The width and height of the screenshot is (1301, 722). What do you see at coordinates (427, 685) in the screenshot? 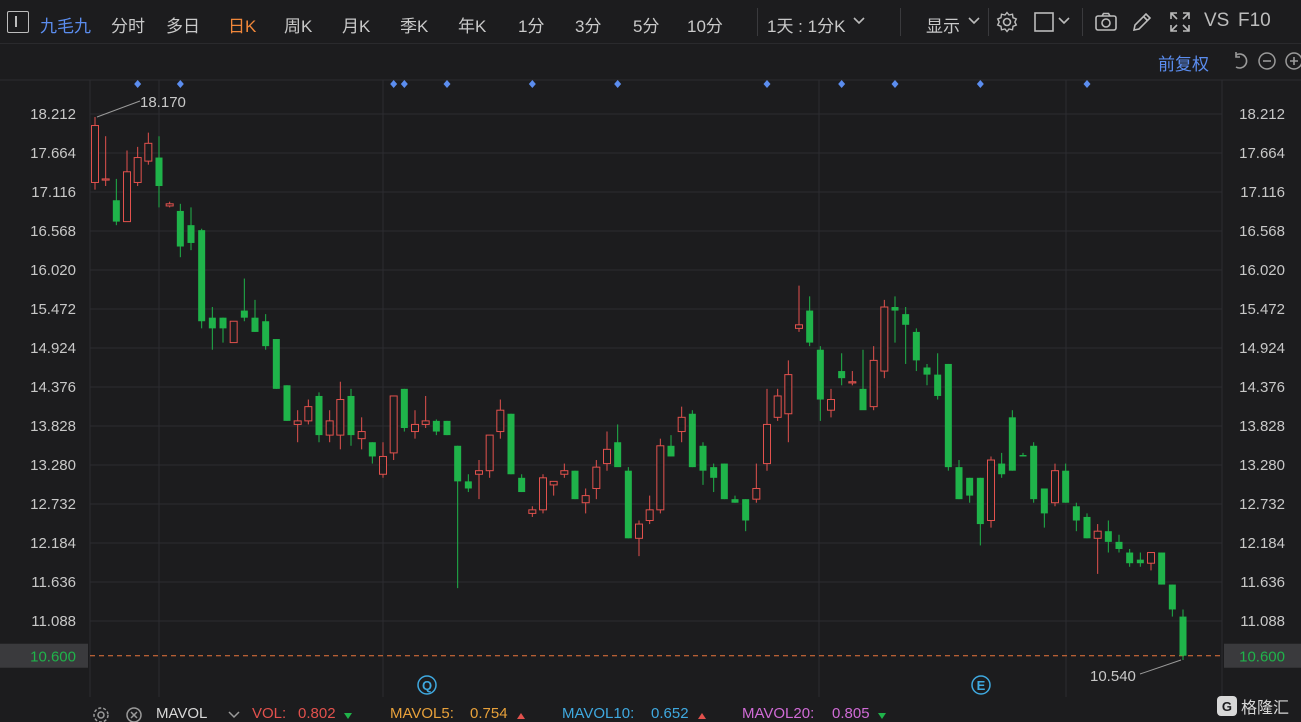
I see `event-marker-q: Q` at bounding box center [427, 685].